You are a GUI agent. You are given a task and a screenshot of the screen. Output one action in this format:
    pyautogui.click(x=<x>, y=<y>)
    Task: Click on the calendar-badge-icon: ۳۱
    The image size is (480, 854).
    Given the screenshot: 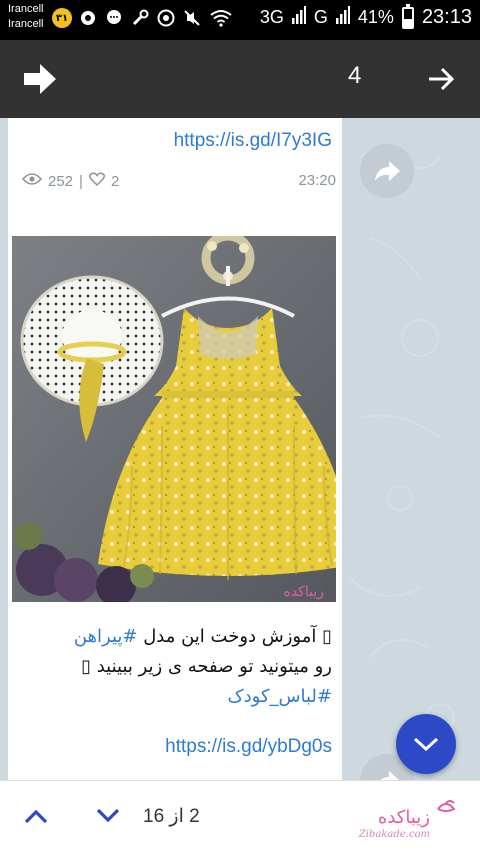 What is the action you would take?
    pyautogui.click(x=62, y=18)
    